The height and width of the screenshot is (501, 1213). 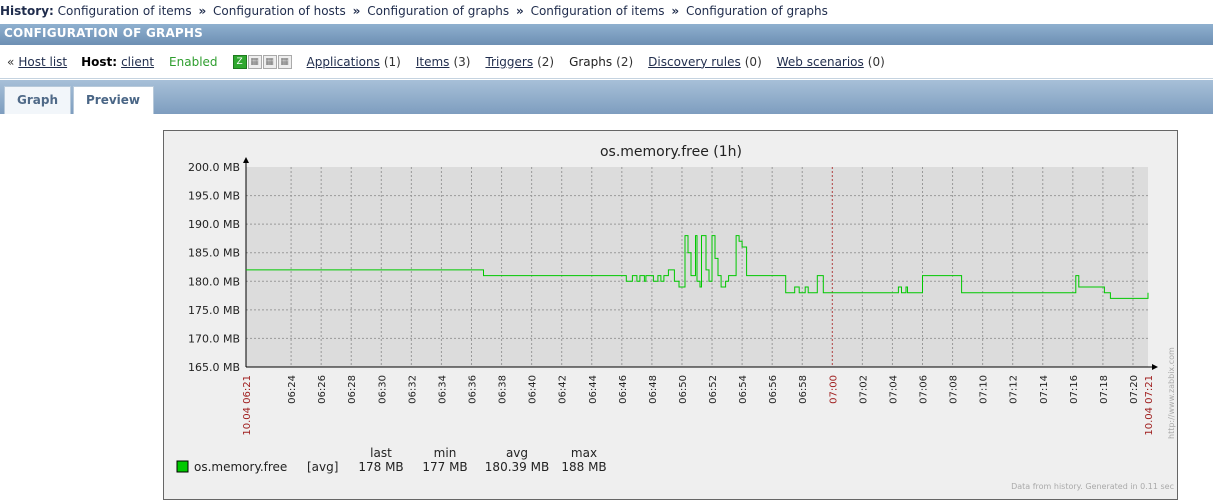 What do you see at coordinates (380, 467) in the screenshot?
I see `legend-value-last: 178 MB` at bounding box center [380, 467].